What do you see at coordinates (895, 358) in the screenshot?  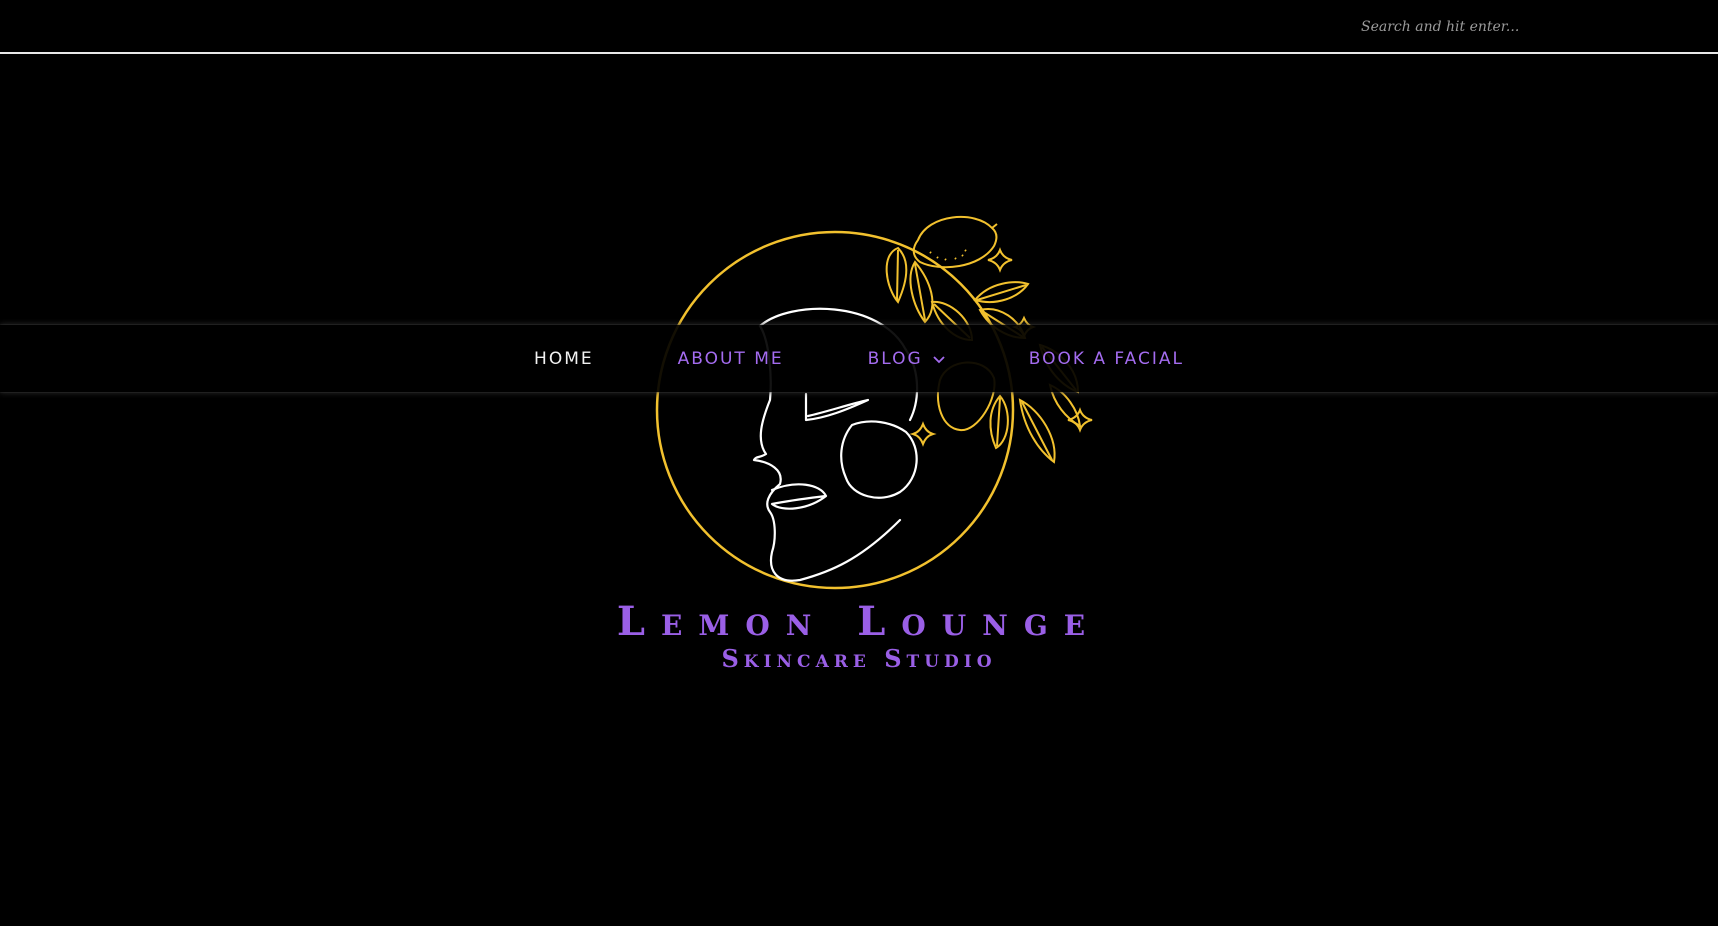 I see `nav-item-label: BLOG` at bounding box center [895, 358].